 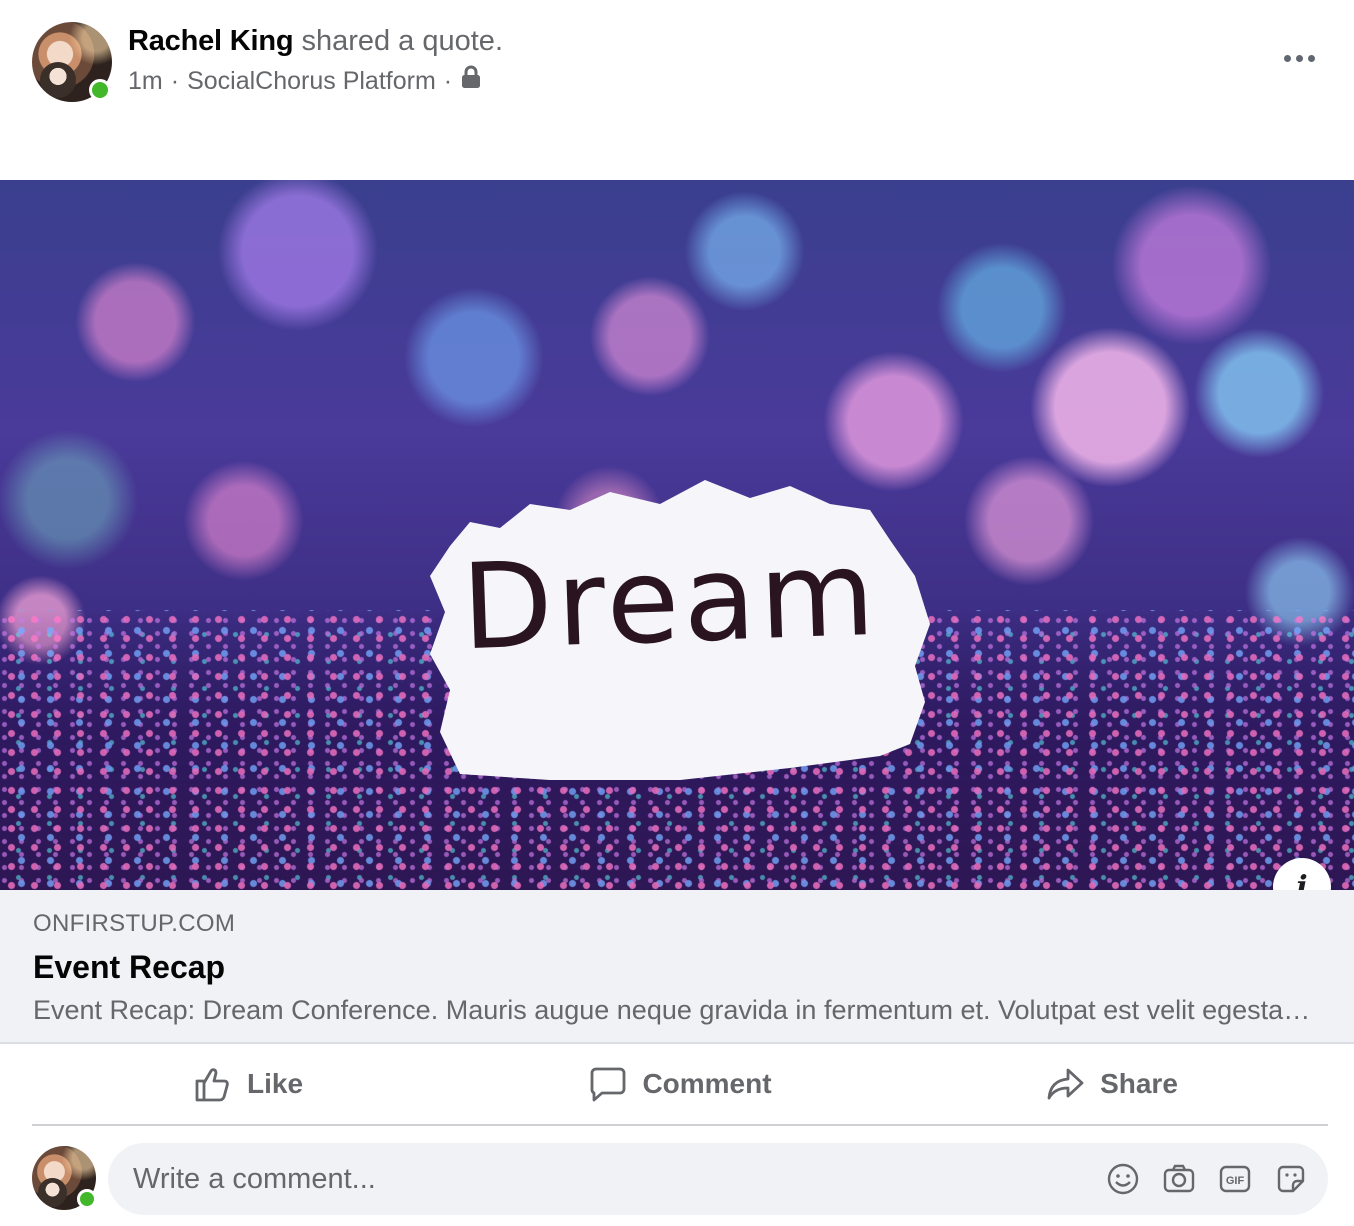 I want to click on link-title: Event Recap, so click(x=129, y=967).